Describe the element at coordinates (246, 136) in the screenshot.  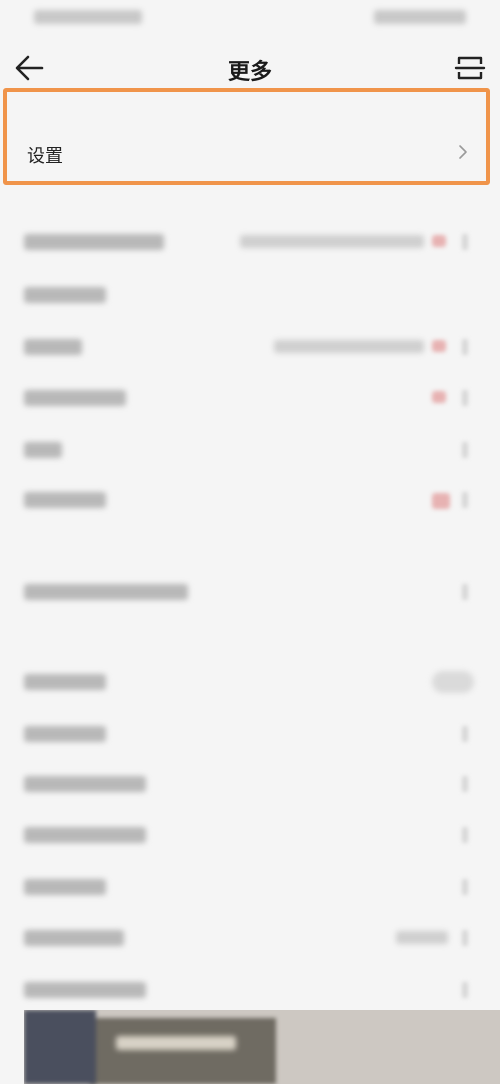
I see `settings-row: 设置` at that location.